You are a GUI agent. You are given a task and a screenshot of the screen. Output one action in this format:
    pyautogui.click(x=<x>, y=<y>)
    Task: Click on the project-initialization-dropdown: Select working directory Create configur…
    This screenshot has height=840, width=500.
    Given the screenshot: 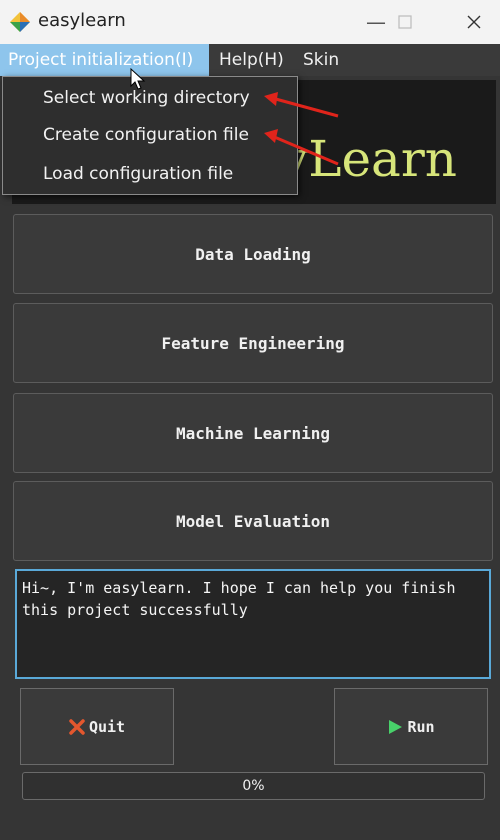 What is the action you would take?
    pyautogui.click(x=150, y=135)
    